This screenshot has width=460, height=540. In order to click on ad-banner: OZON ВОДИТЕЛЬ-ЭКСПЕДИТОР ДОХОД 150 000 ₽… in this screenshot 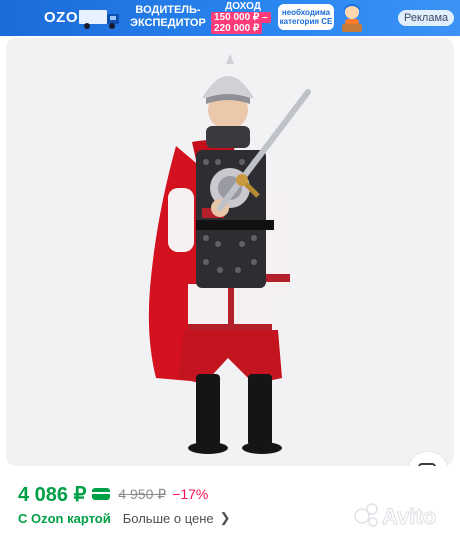, I will do `click(230, 18)`.